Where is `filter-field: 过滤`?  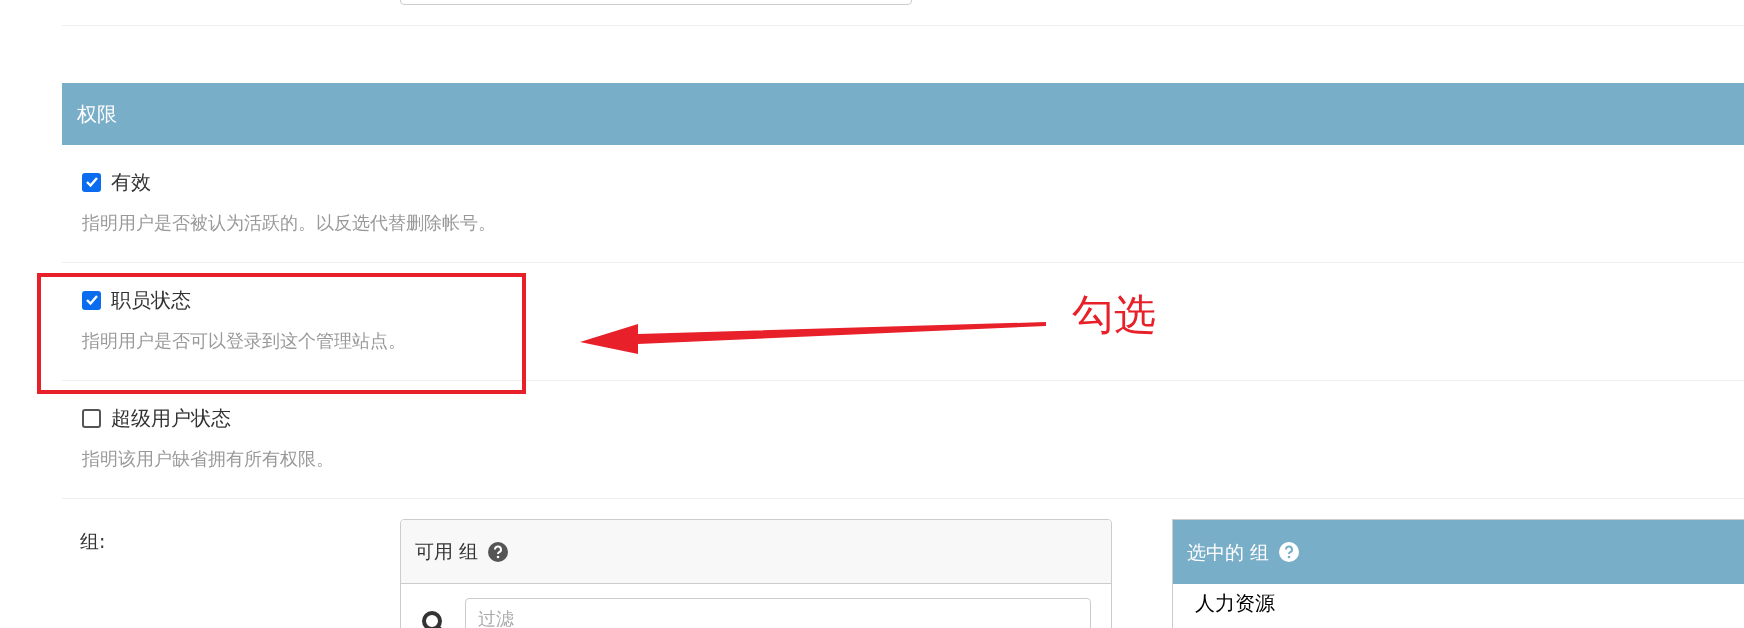 filter-field: 过滤 is located at coordinates (778, 613).